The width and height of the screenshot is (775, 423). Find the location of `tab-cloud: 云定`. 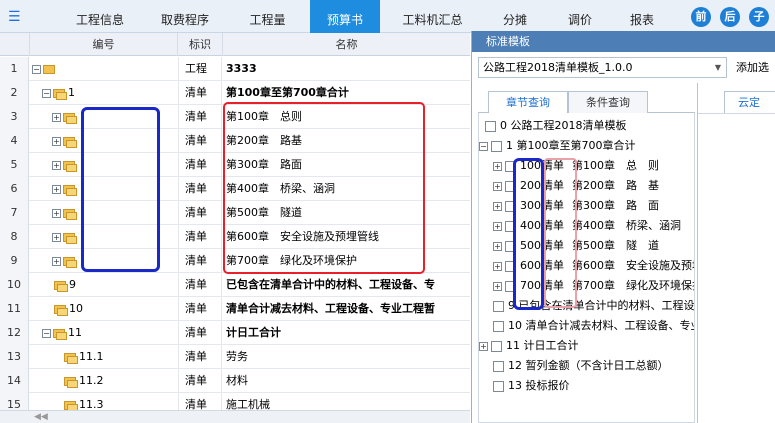

tab-cloud: 云定 is located at coordinates (749, 102).